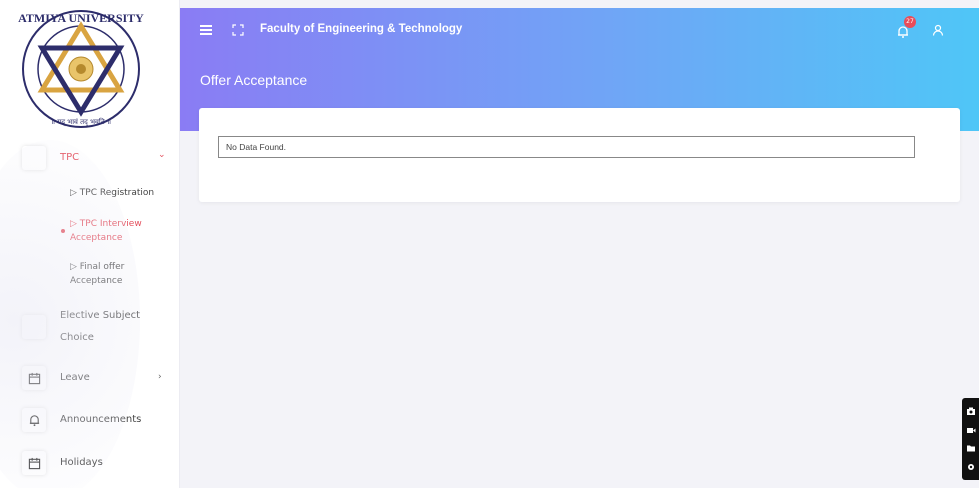 This screenshot has height=488, width=979. I want to click on faculty-title: Faculty of Engineering & Technology, so click(361, 29).